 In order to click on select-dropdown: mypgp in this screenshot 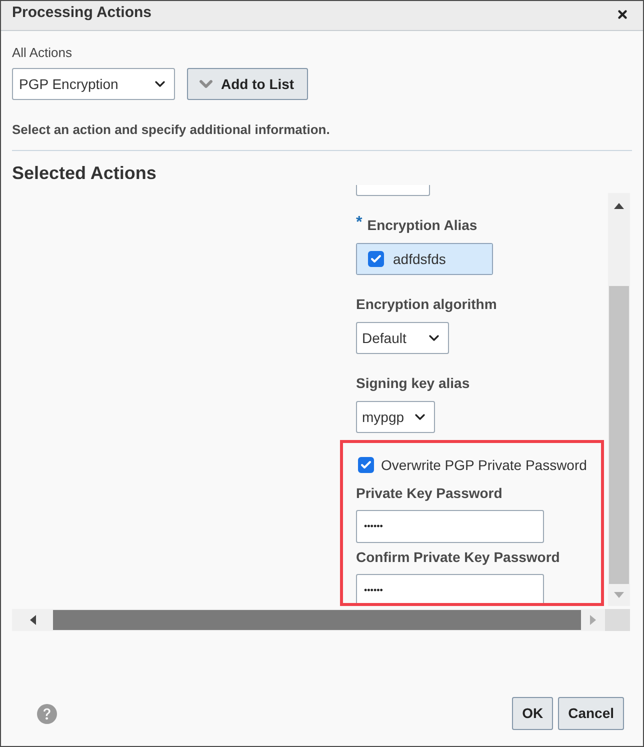, I will do `click(396, 417)`.